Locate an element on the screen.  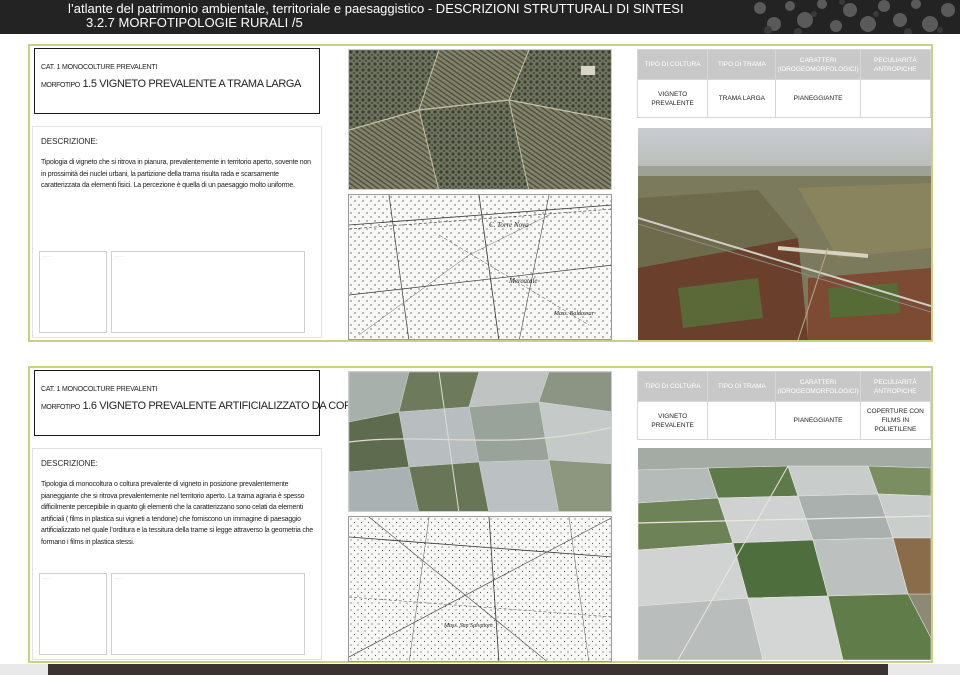
footer-band is located at coordinates (468, 669).